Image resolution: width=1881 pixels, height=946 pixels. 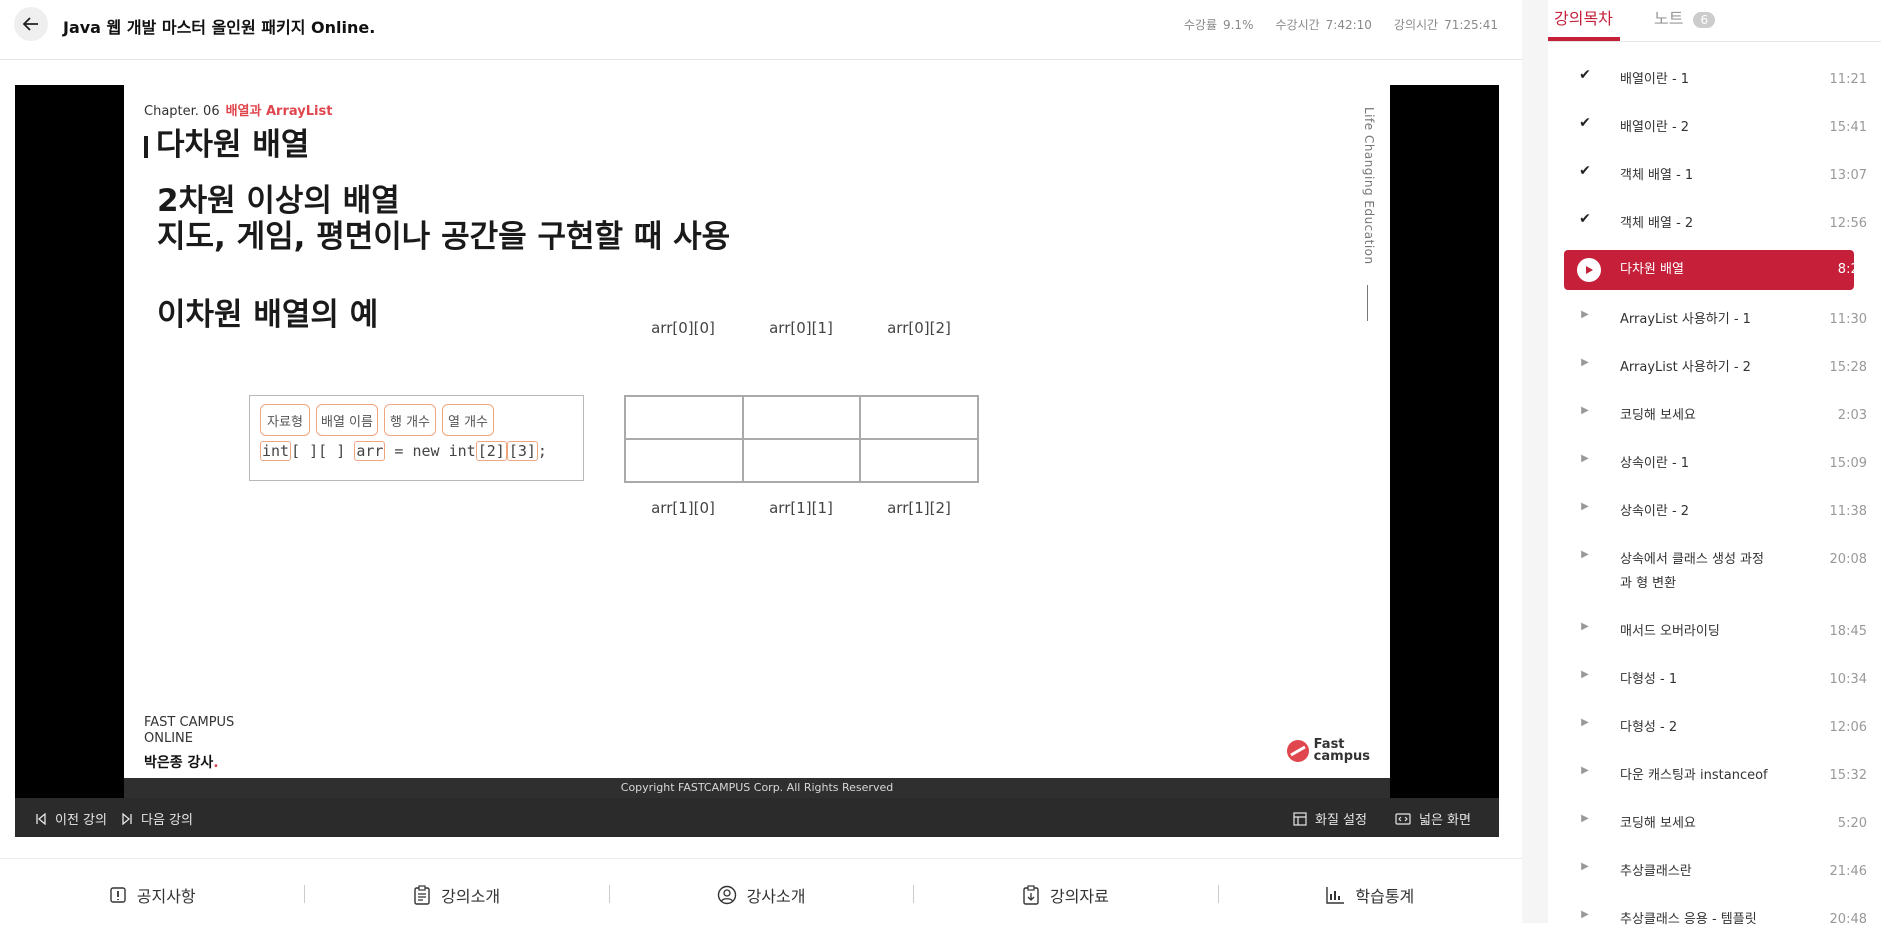 I want to click on prev-lecture-button: 이전 강의, so click(x=71, y=818).